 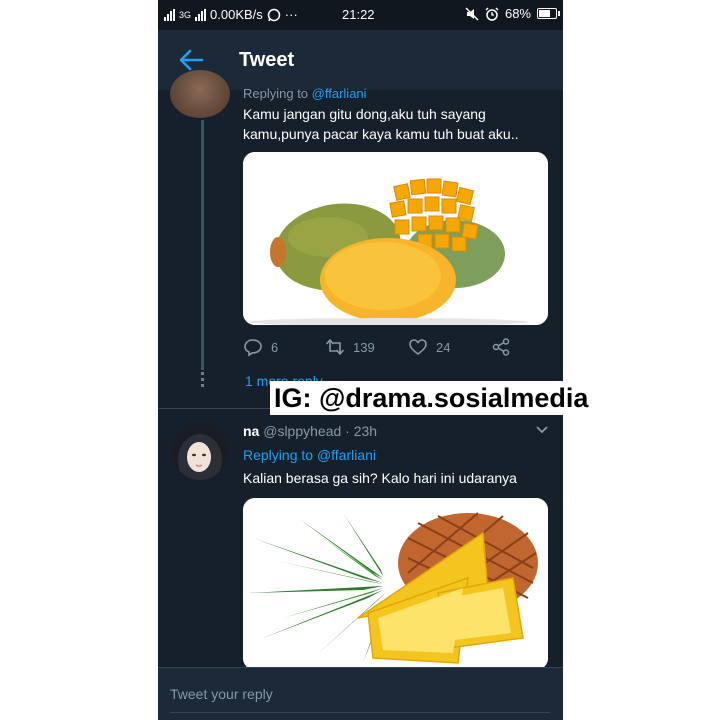 What do you see at coordinates (350, 347) in the screenshot?
I see `retweet-action: 139` at bounding box center [350, 347].